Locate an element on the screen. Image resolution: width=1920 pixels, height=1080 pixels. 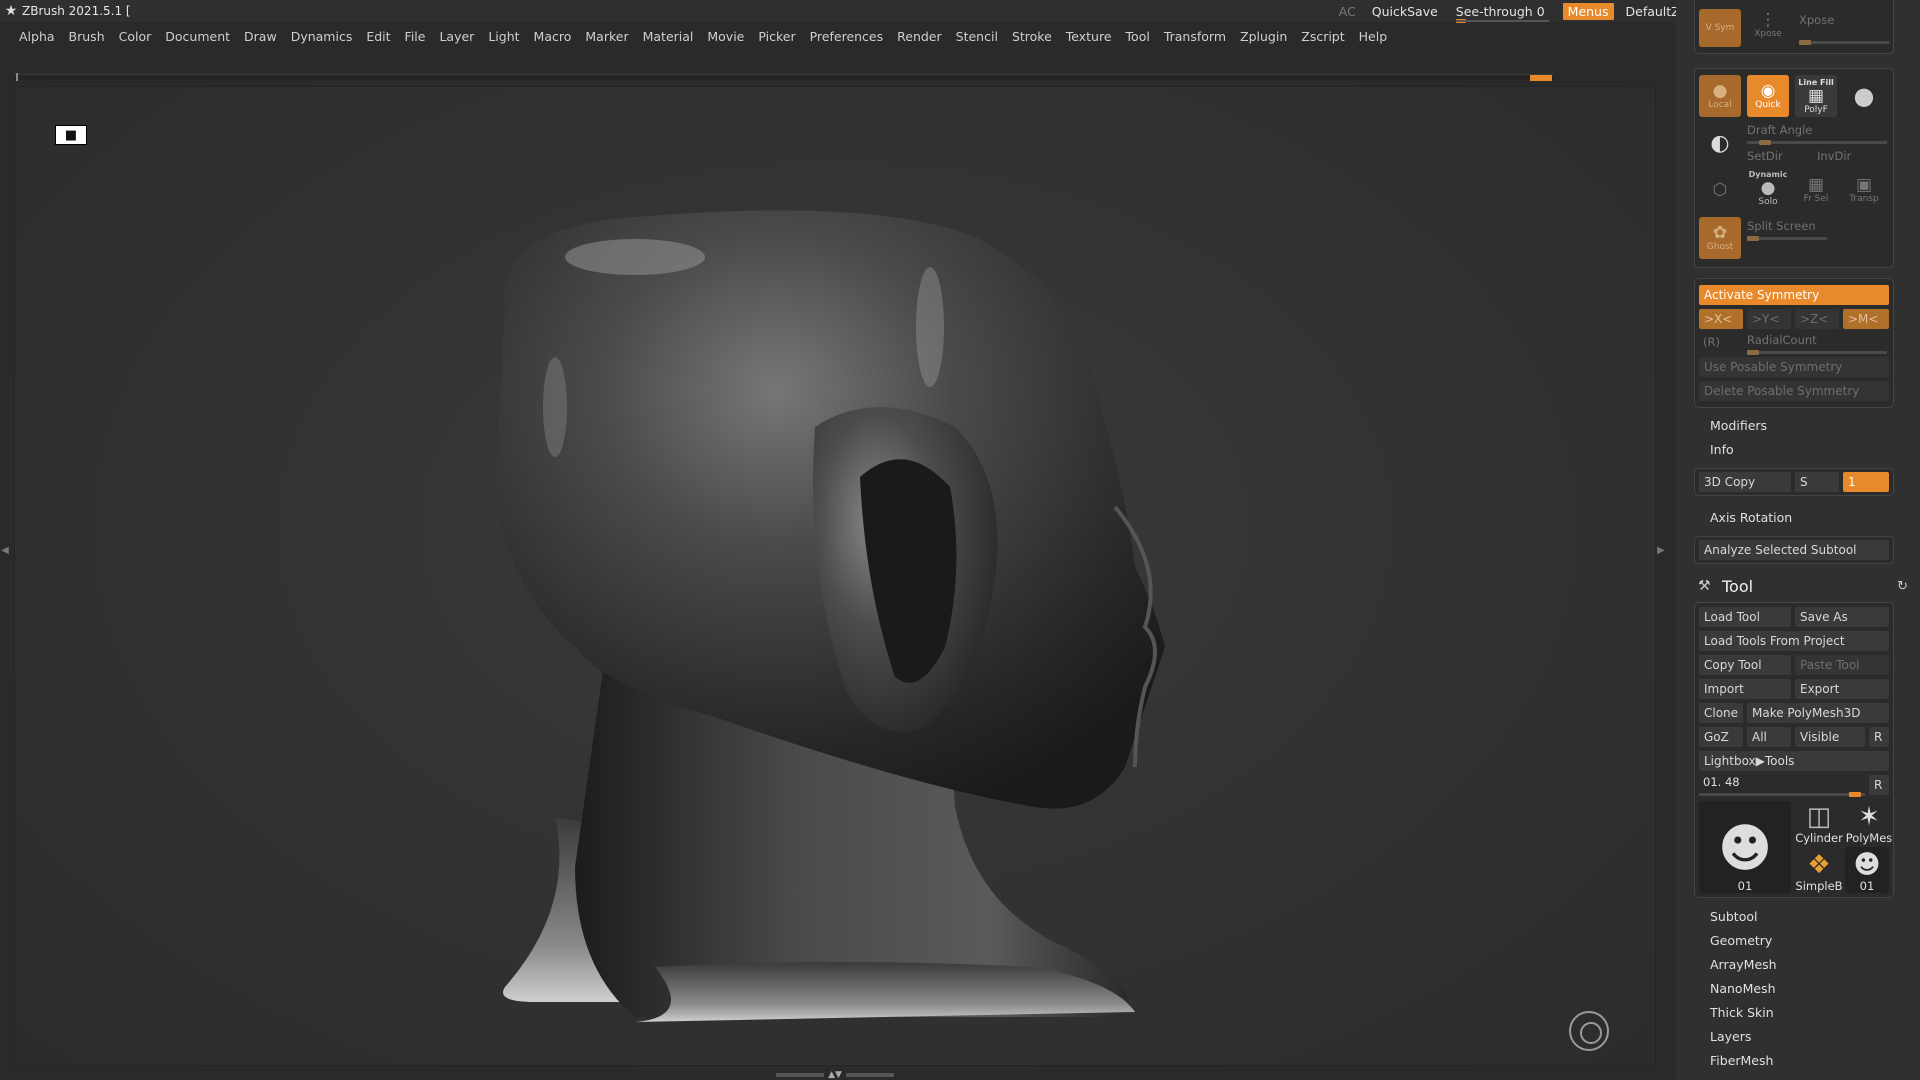
menu-marker: Marker is located at coordinates (606, 36).